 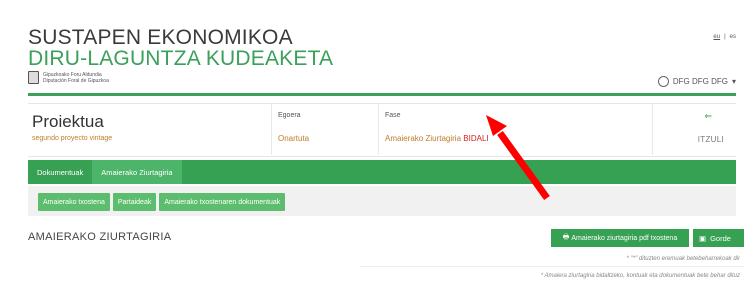 What do you see at coordinates (523, 165) in the screenshot?
I see `annotation-arrow-shaft` at bounding box center [523, 165].